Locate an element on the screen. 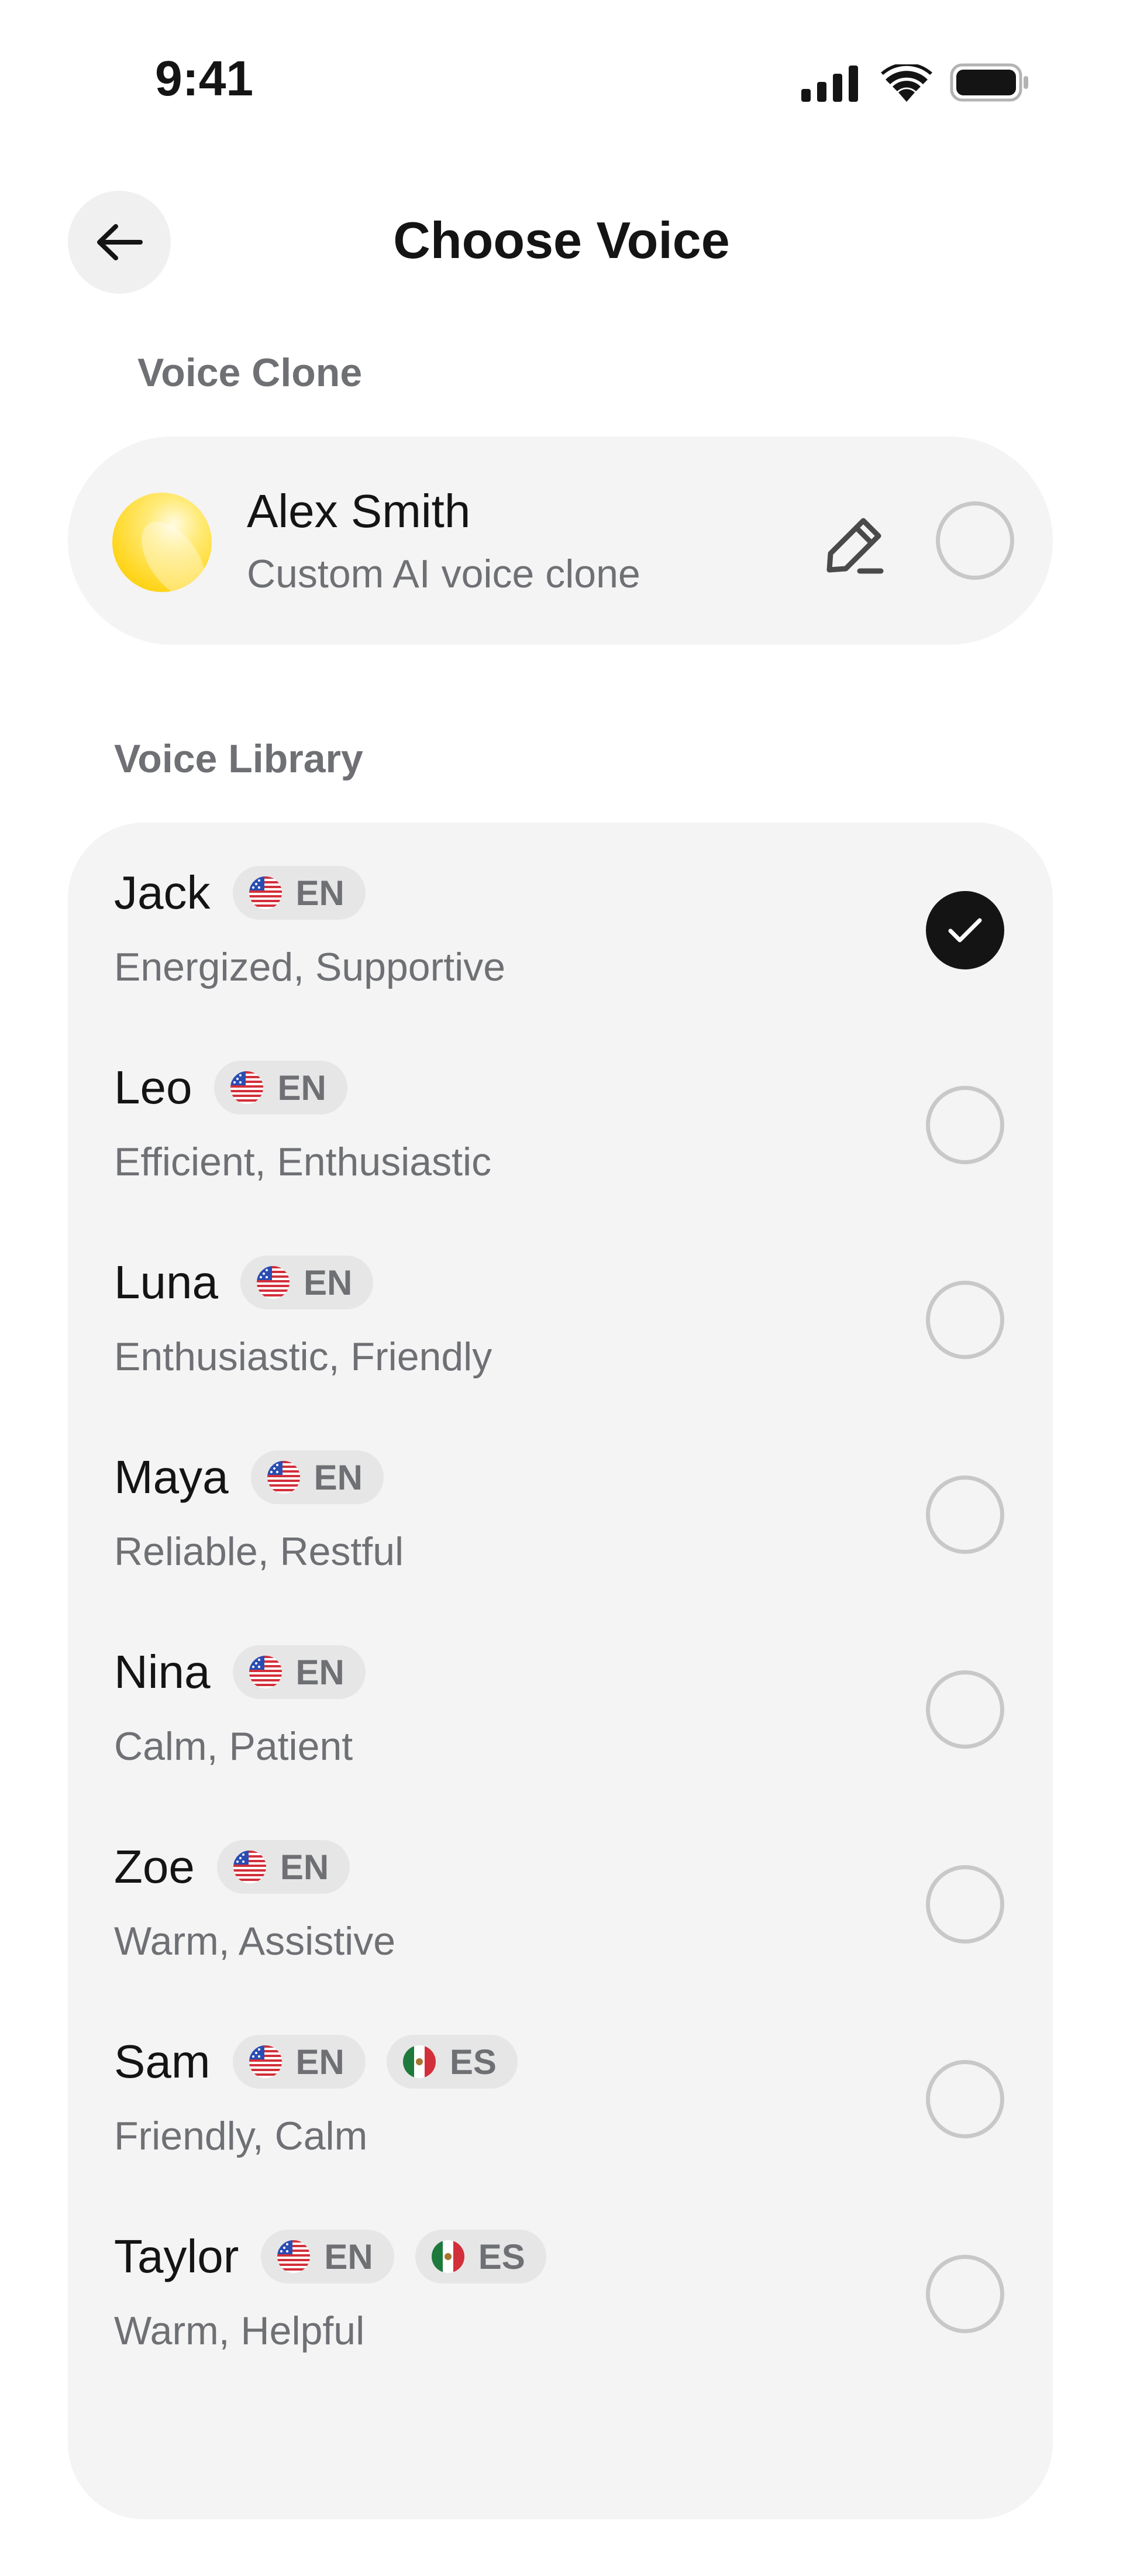 Image resolution: width=1123 pixels, height=2576 pixels. voice-row-partial is located at coordinates (560, 2478).